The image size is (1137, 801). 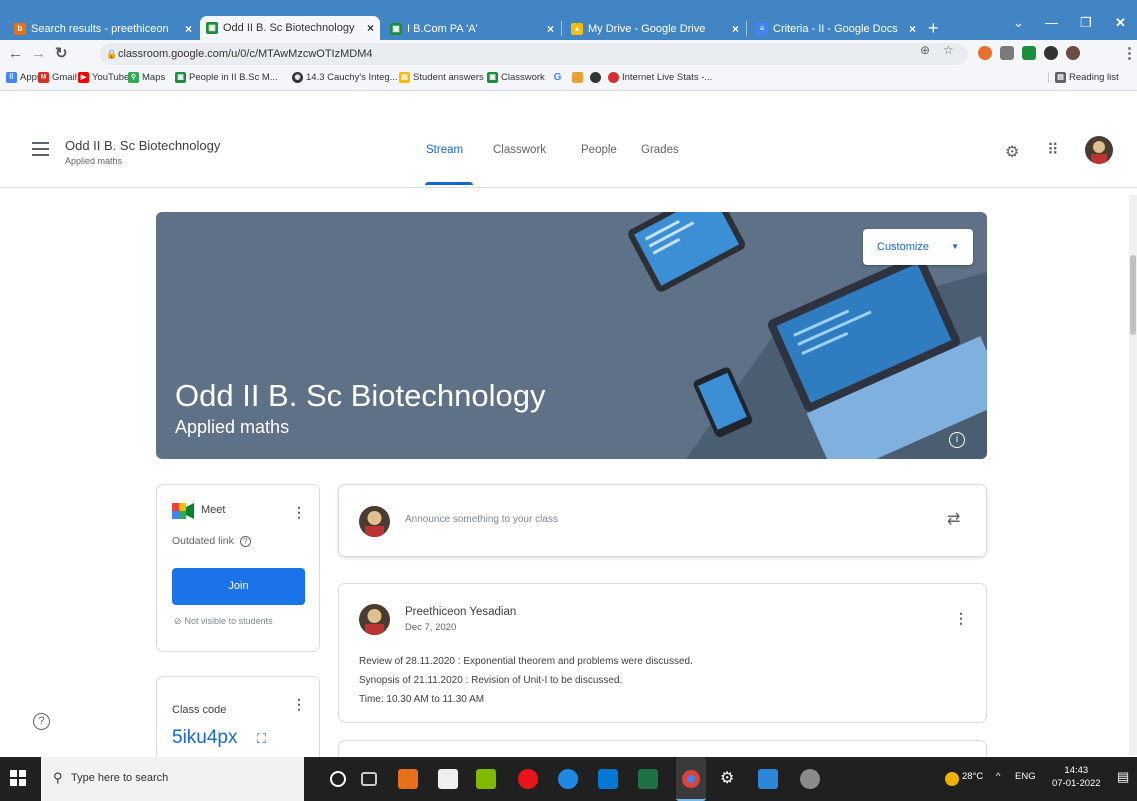 What do you see at coordinates (957, 440) in the screenshot?
I see `info-icon: i` at bounding box center [957, 440].